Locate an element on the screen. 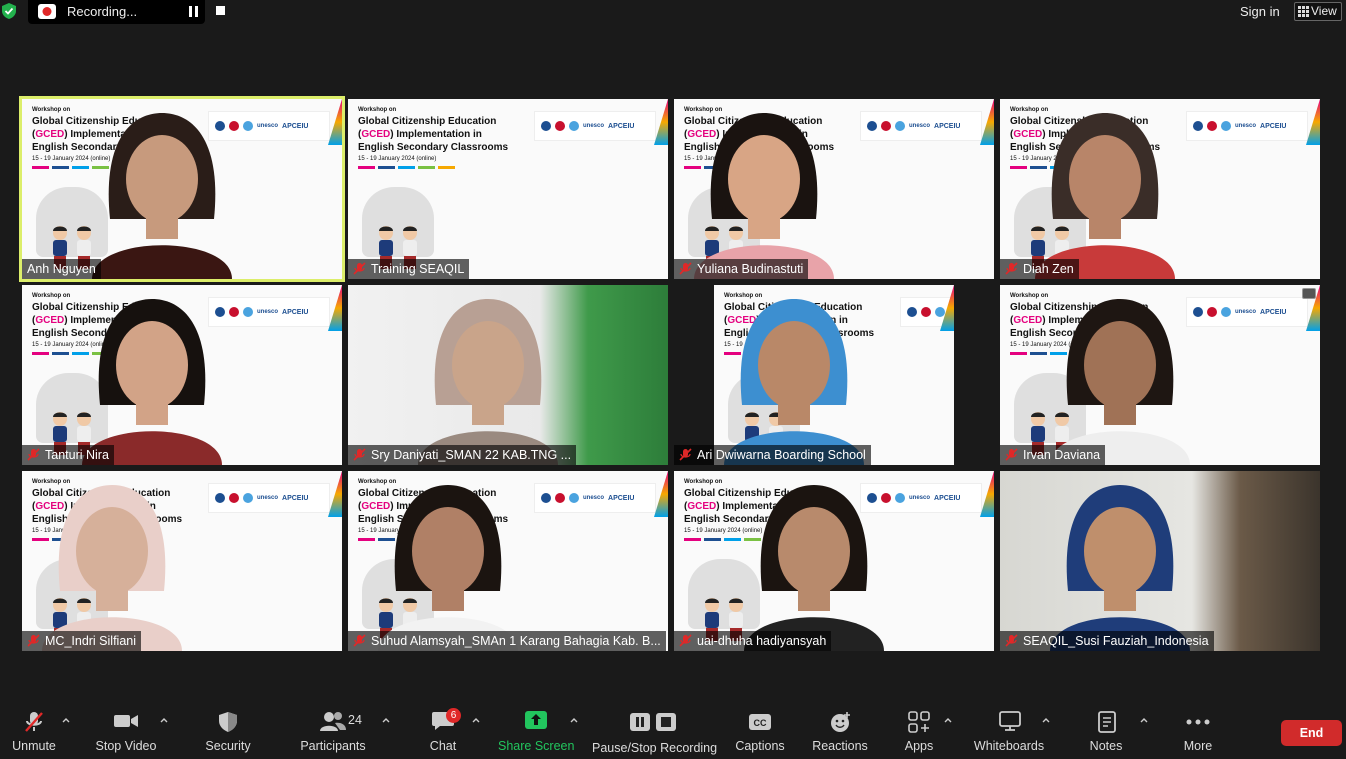 This screenshot has height=759, width=1346. whiteboards-button: Whiteboards is located at coordinates (1009, 731).